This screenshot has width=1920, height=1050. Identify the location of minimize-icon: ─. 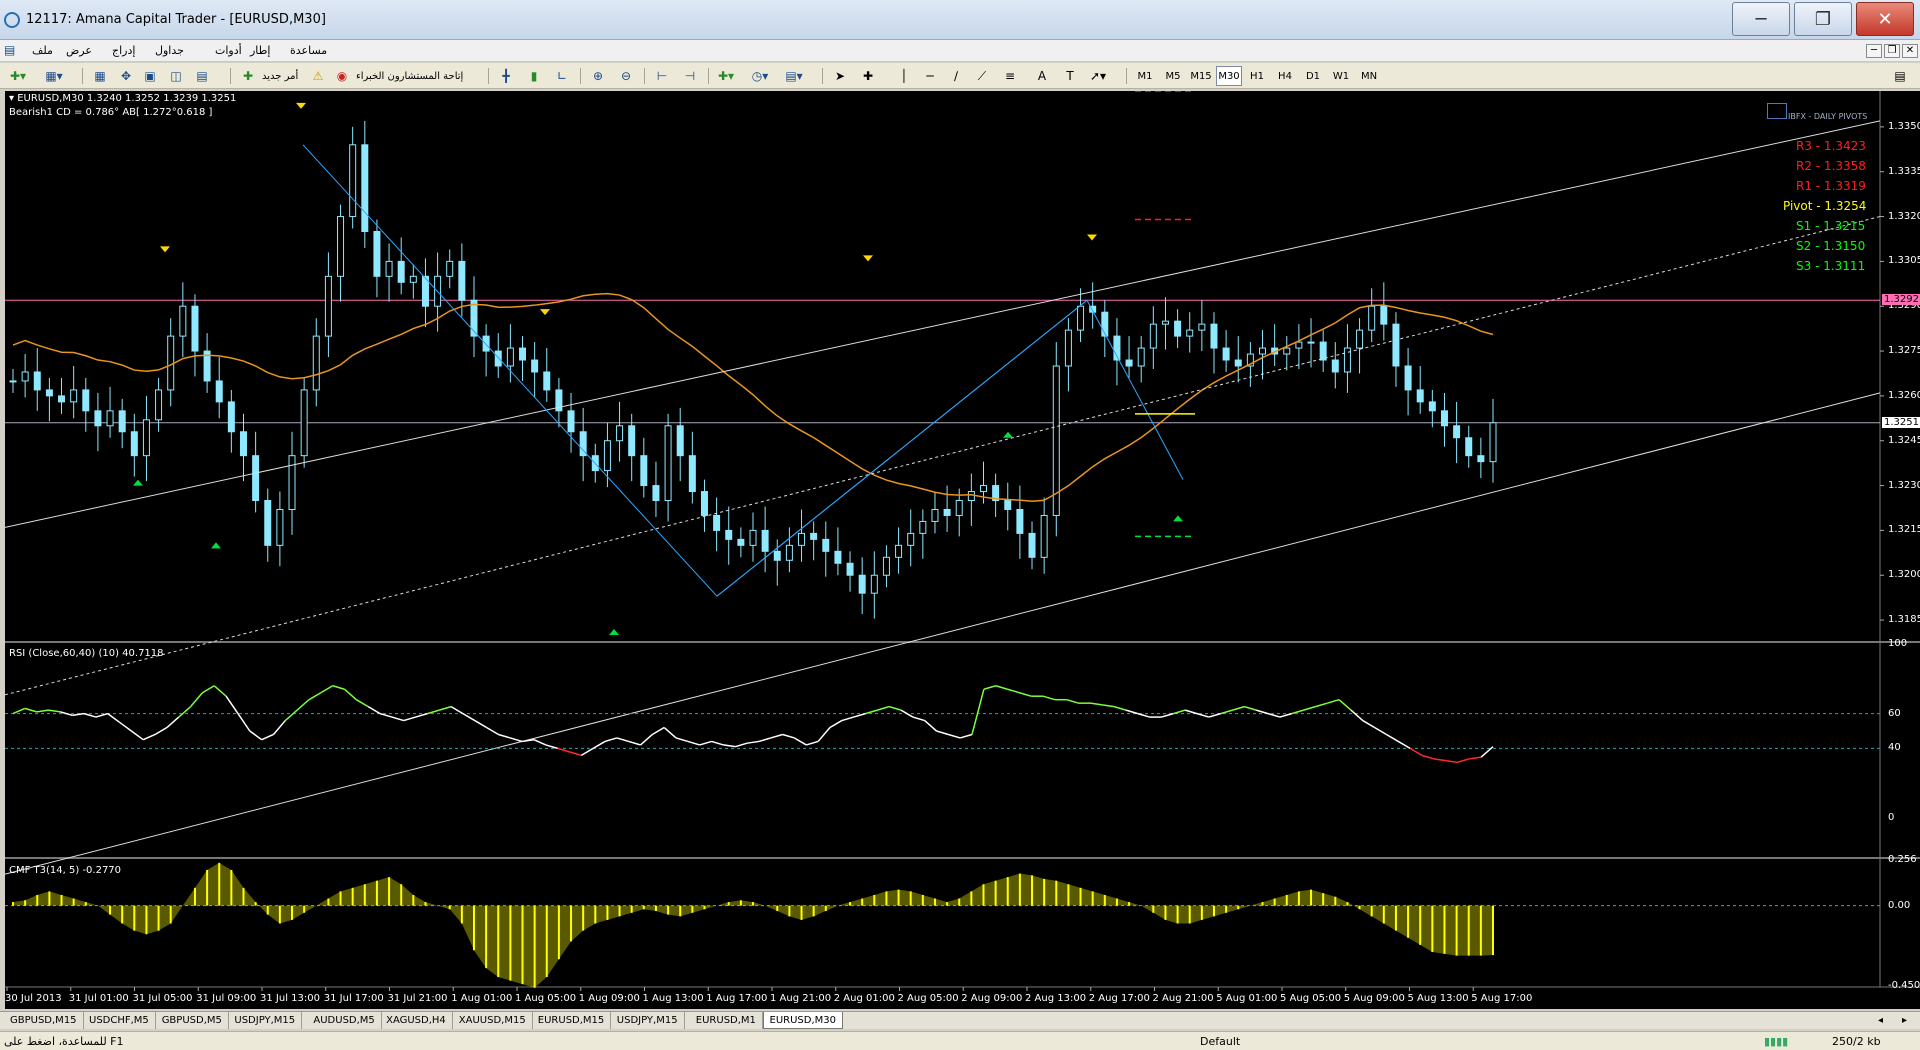
(1761, 19).